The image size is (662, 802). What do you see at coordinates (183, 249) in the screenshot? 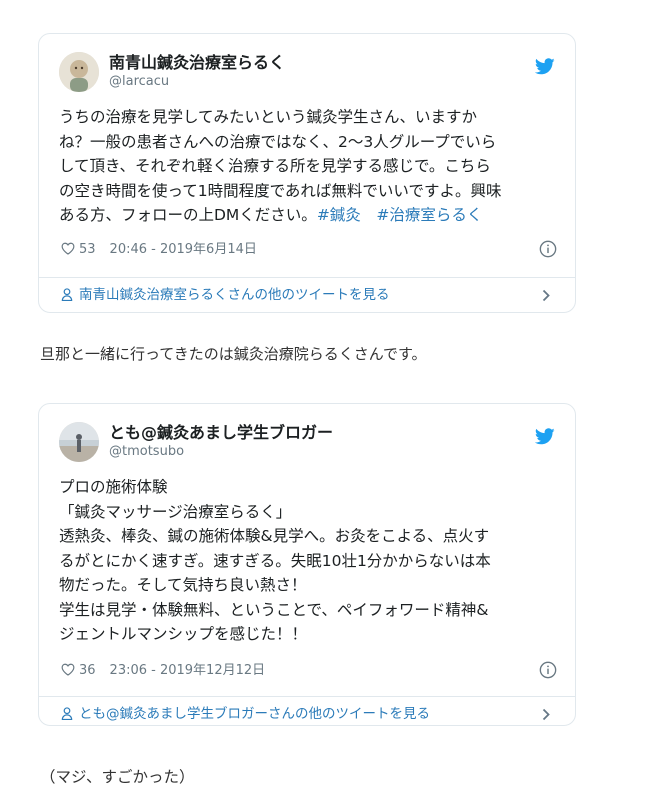
I see `tweet-timestamp: 20:46 - 2019年6月14日` at bounding box center [183, 249].